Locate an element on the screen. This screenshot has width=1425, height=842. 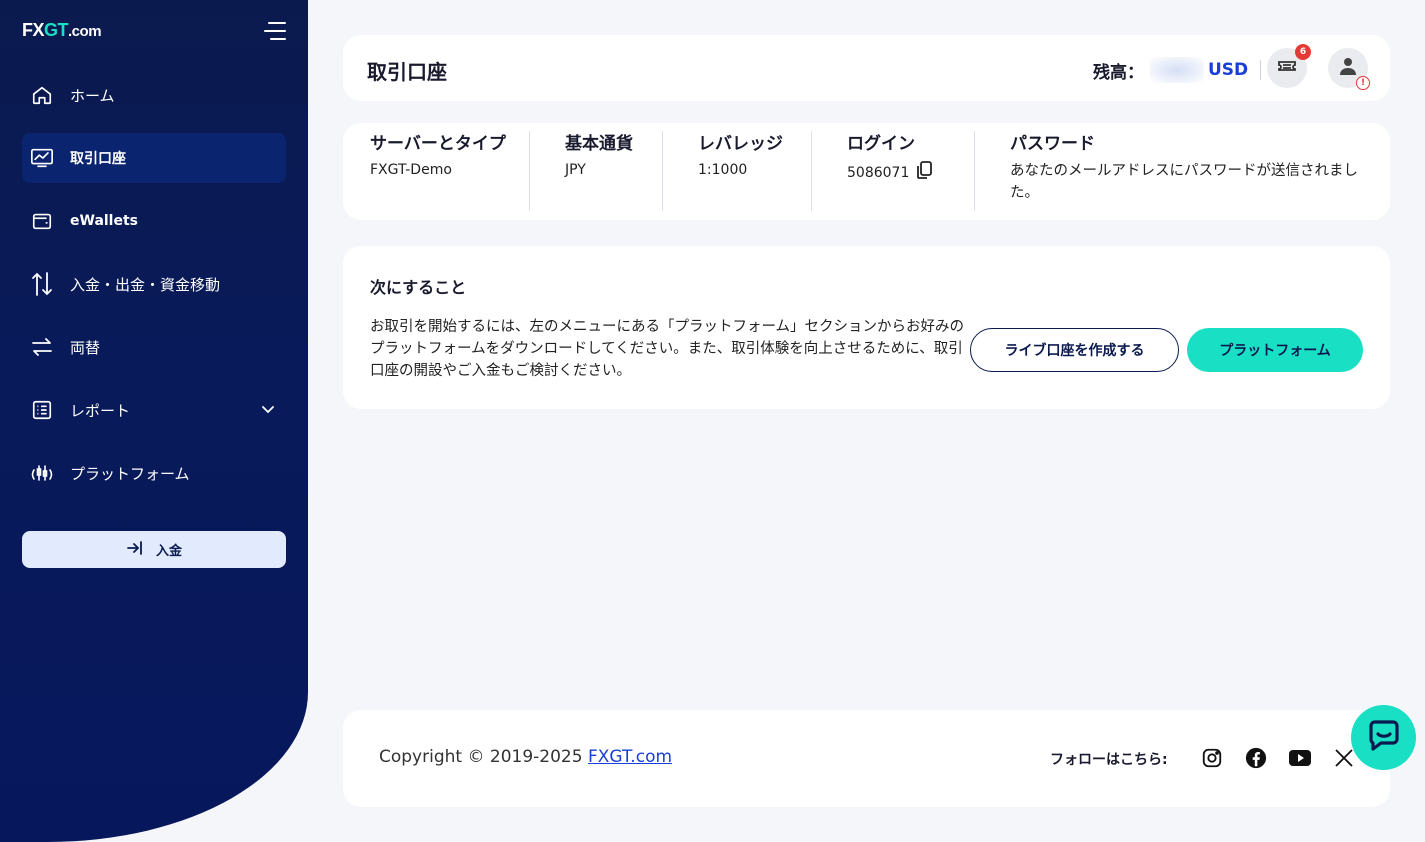
deposit-button: 入金 is located at coordinates (154, 549).